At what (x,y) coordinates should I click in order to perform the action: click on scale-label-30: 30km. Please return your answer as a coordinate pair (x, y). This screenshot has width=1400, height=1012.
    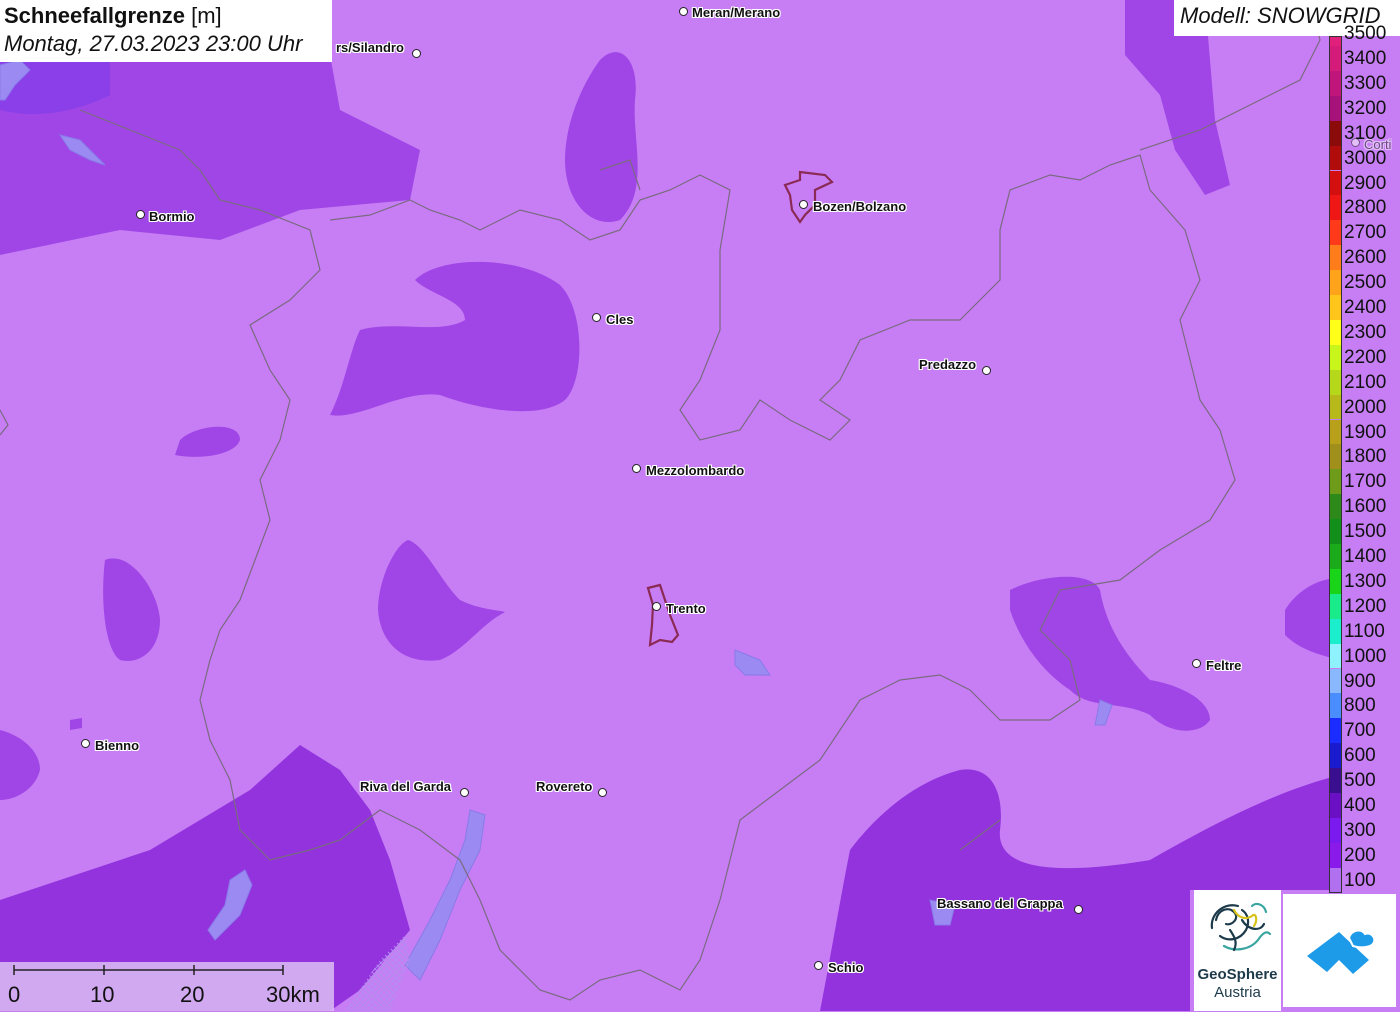
    Looking at the image, I should click on (293, 994).